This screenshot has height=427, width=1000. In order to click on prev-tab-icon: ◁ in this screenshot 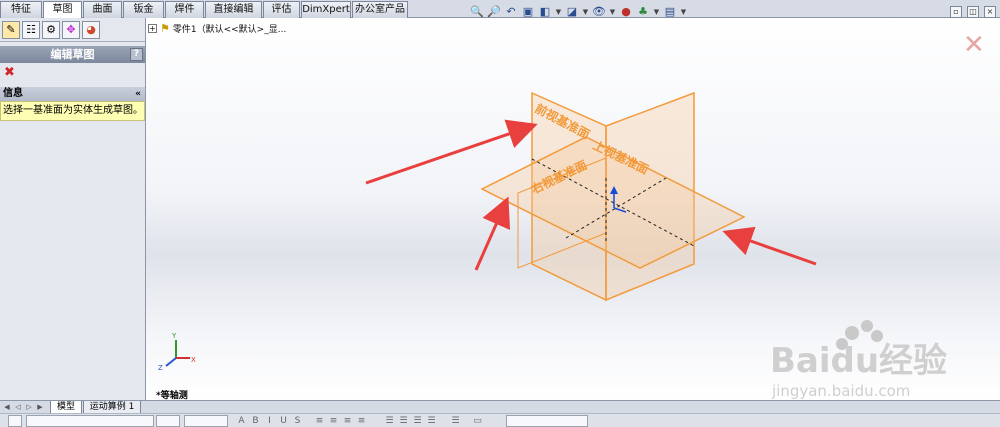, I will do `click(18, 407)`.